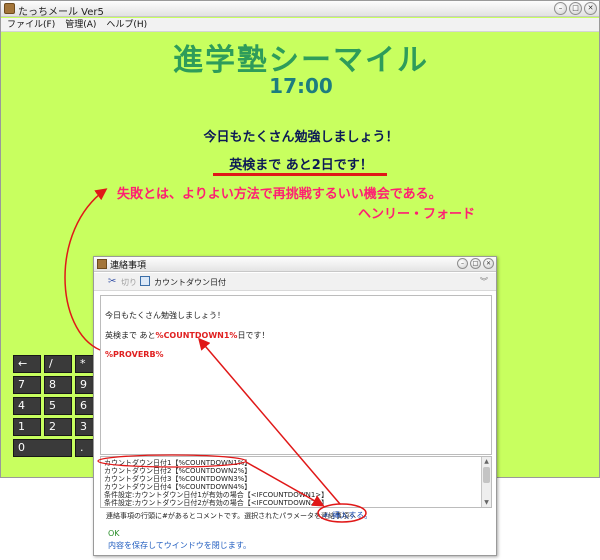 The width and height of the screenshot is (600, 560). I want to click on cut-button-label: 切り, so click(129, 282).